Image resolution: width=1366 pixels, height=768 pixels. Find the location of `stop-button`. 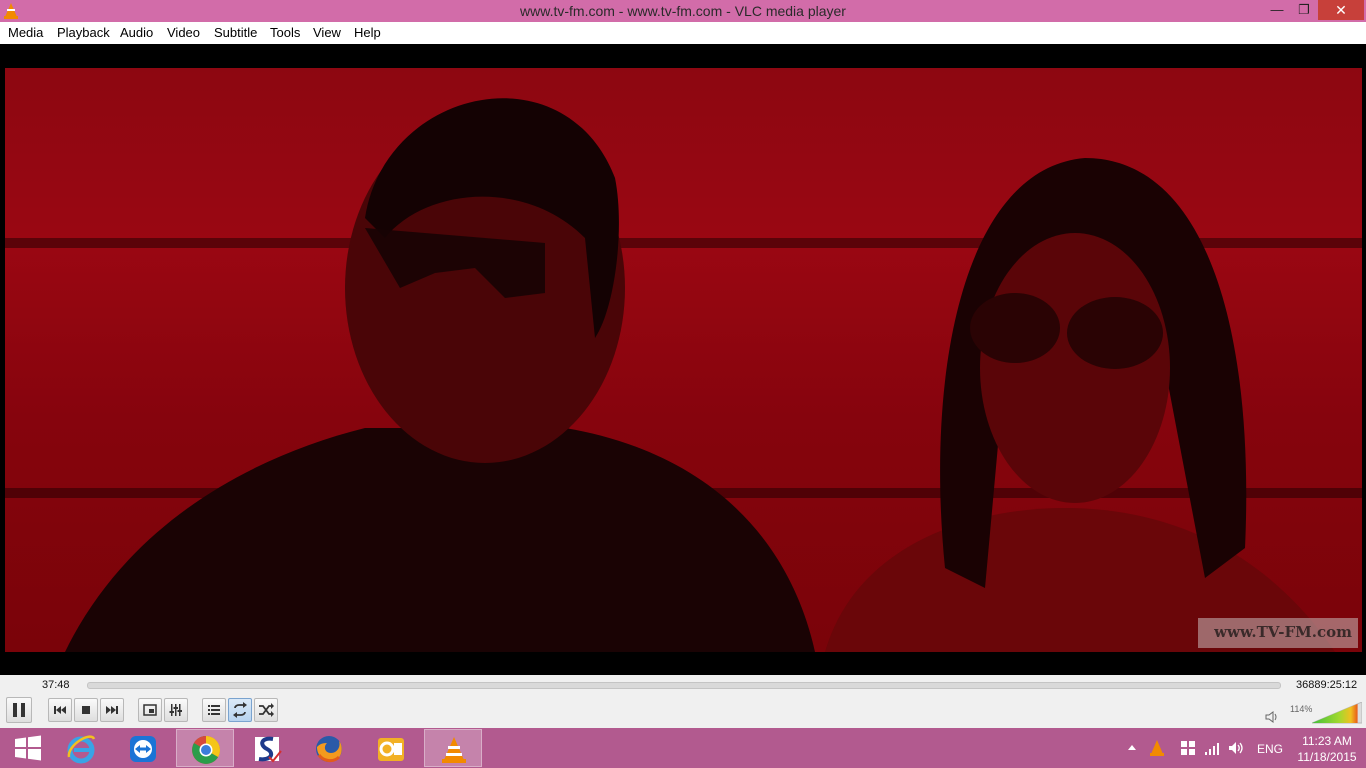

stop-button is located at coordinates (86, 710).